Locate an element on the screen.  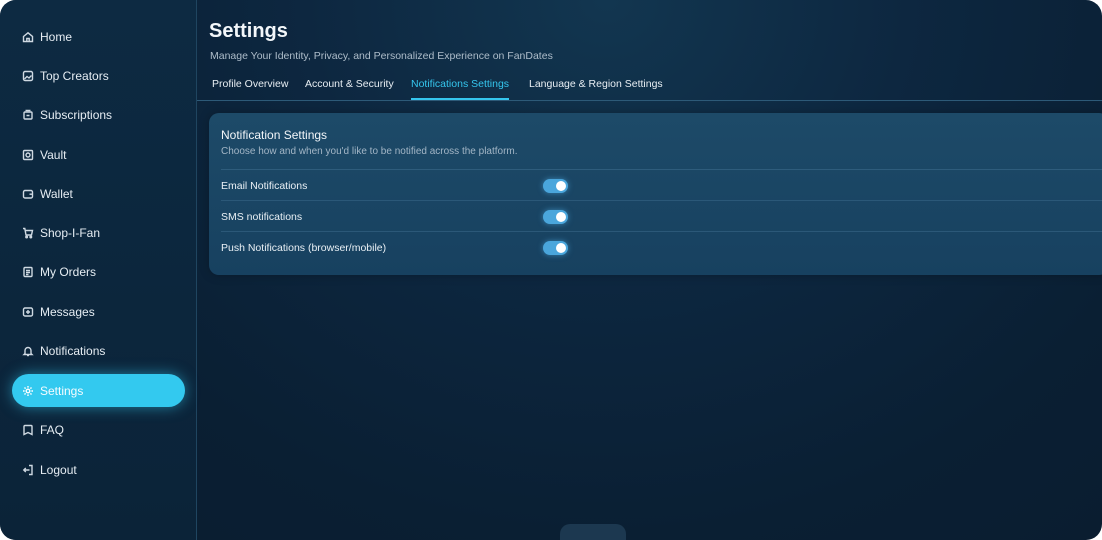
sidebar-item-messages: Messages is located at coordinates (98, 311).